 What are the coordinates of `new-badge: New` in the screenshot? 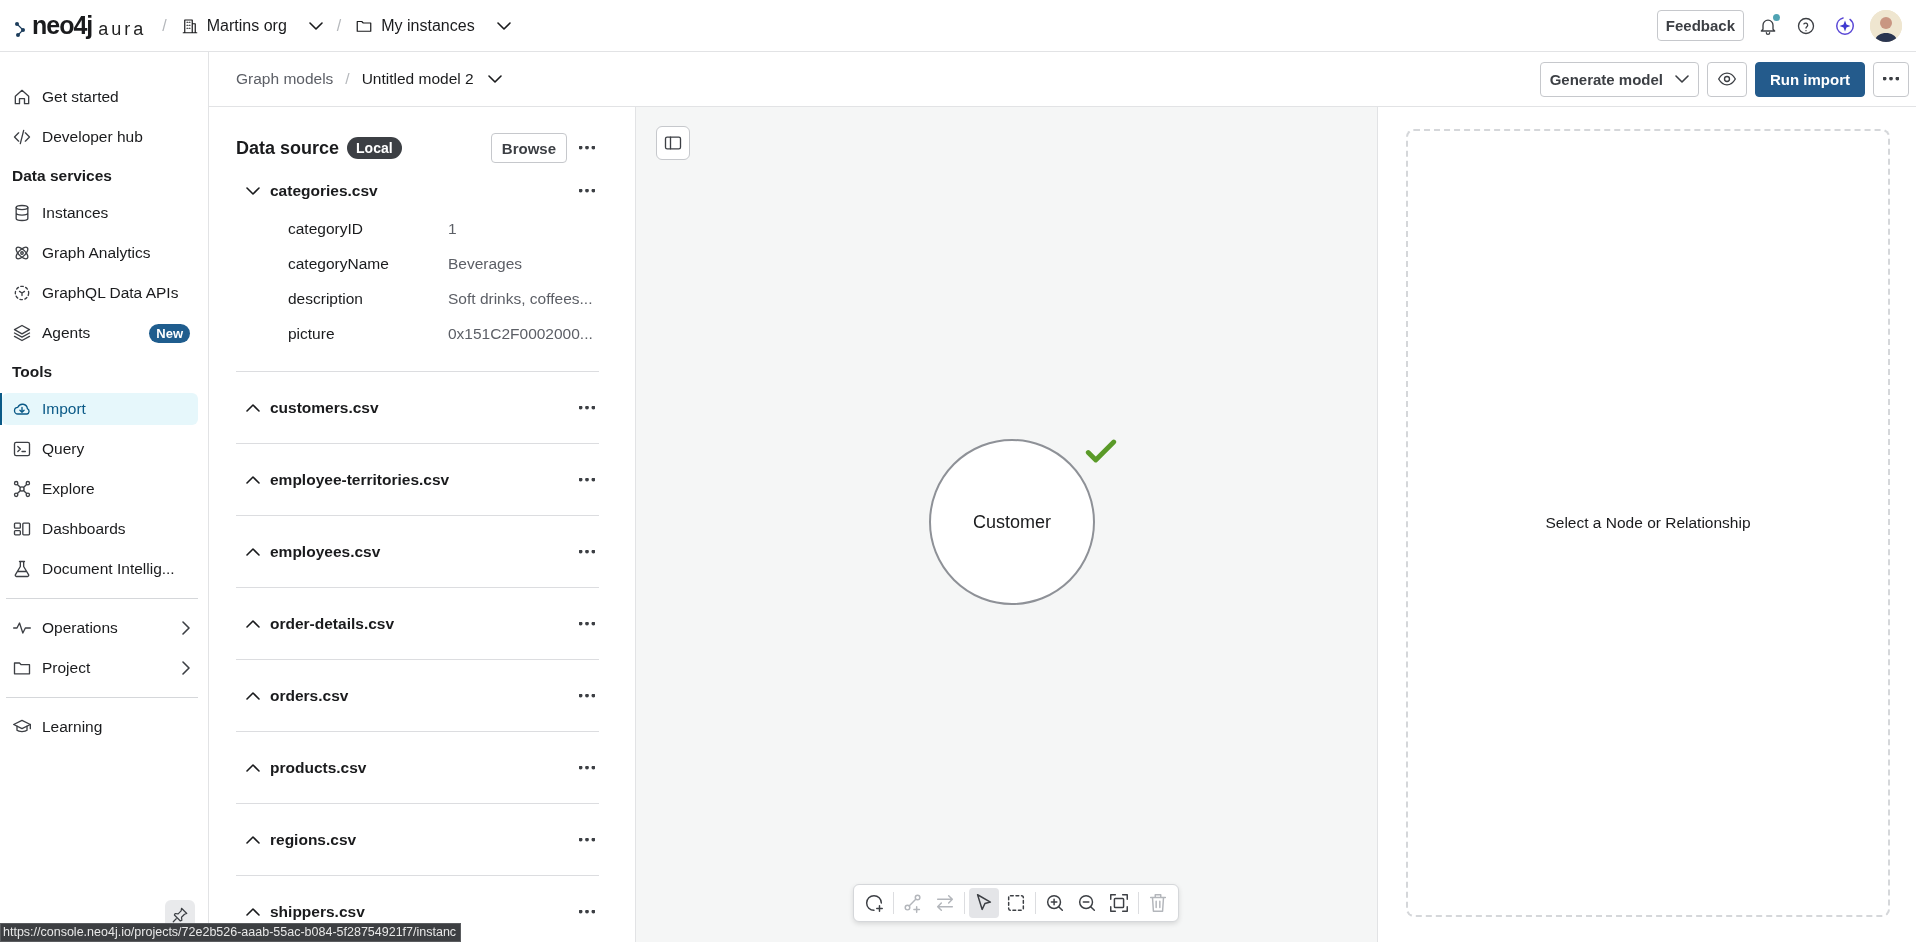 It's located at (169, 333).